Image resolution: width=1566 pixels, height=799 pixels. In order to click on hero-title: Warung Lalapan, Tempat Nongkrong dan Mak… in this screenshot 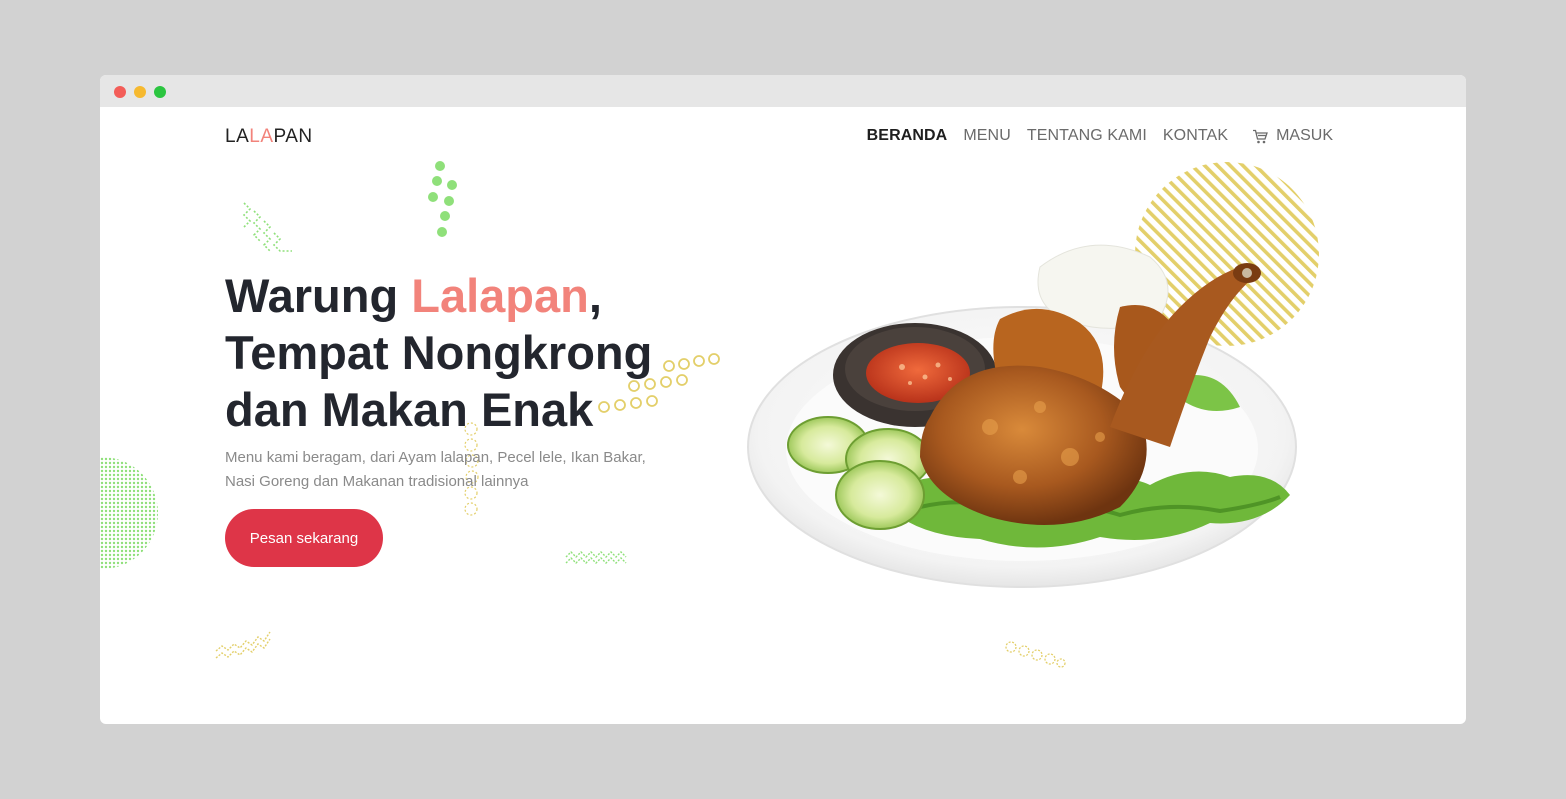, I will do `click(485, 352)`.